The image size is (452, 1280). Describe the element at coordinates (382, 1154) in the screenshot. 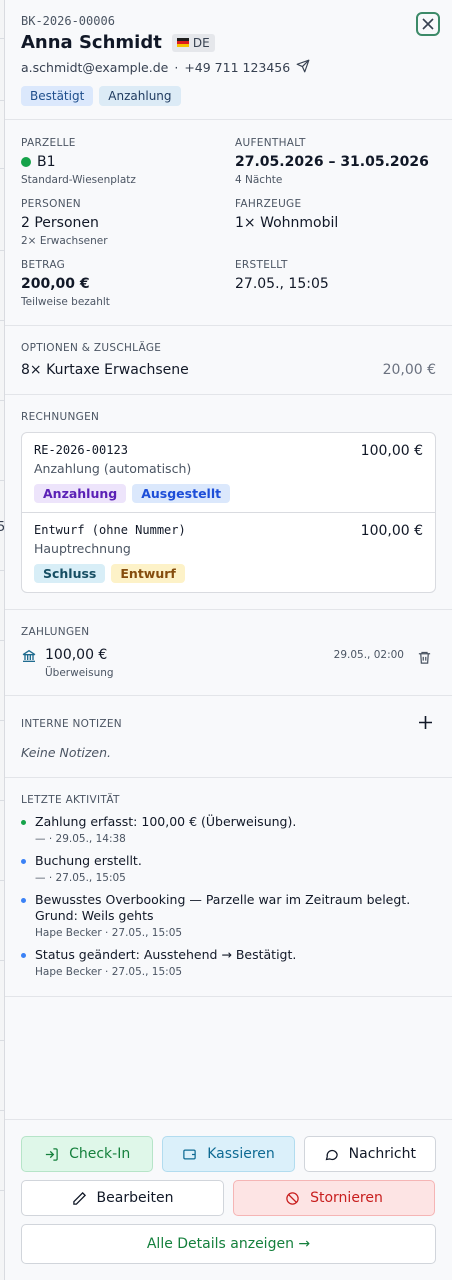

I see `message-label: Nachricht` at that location.